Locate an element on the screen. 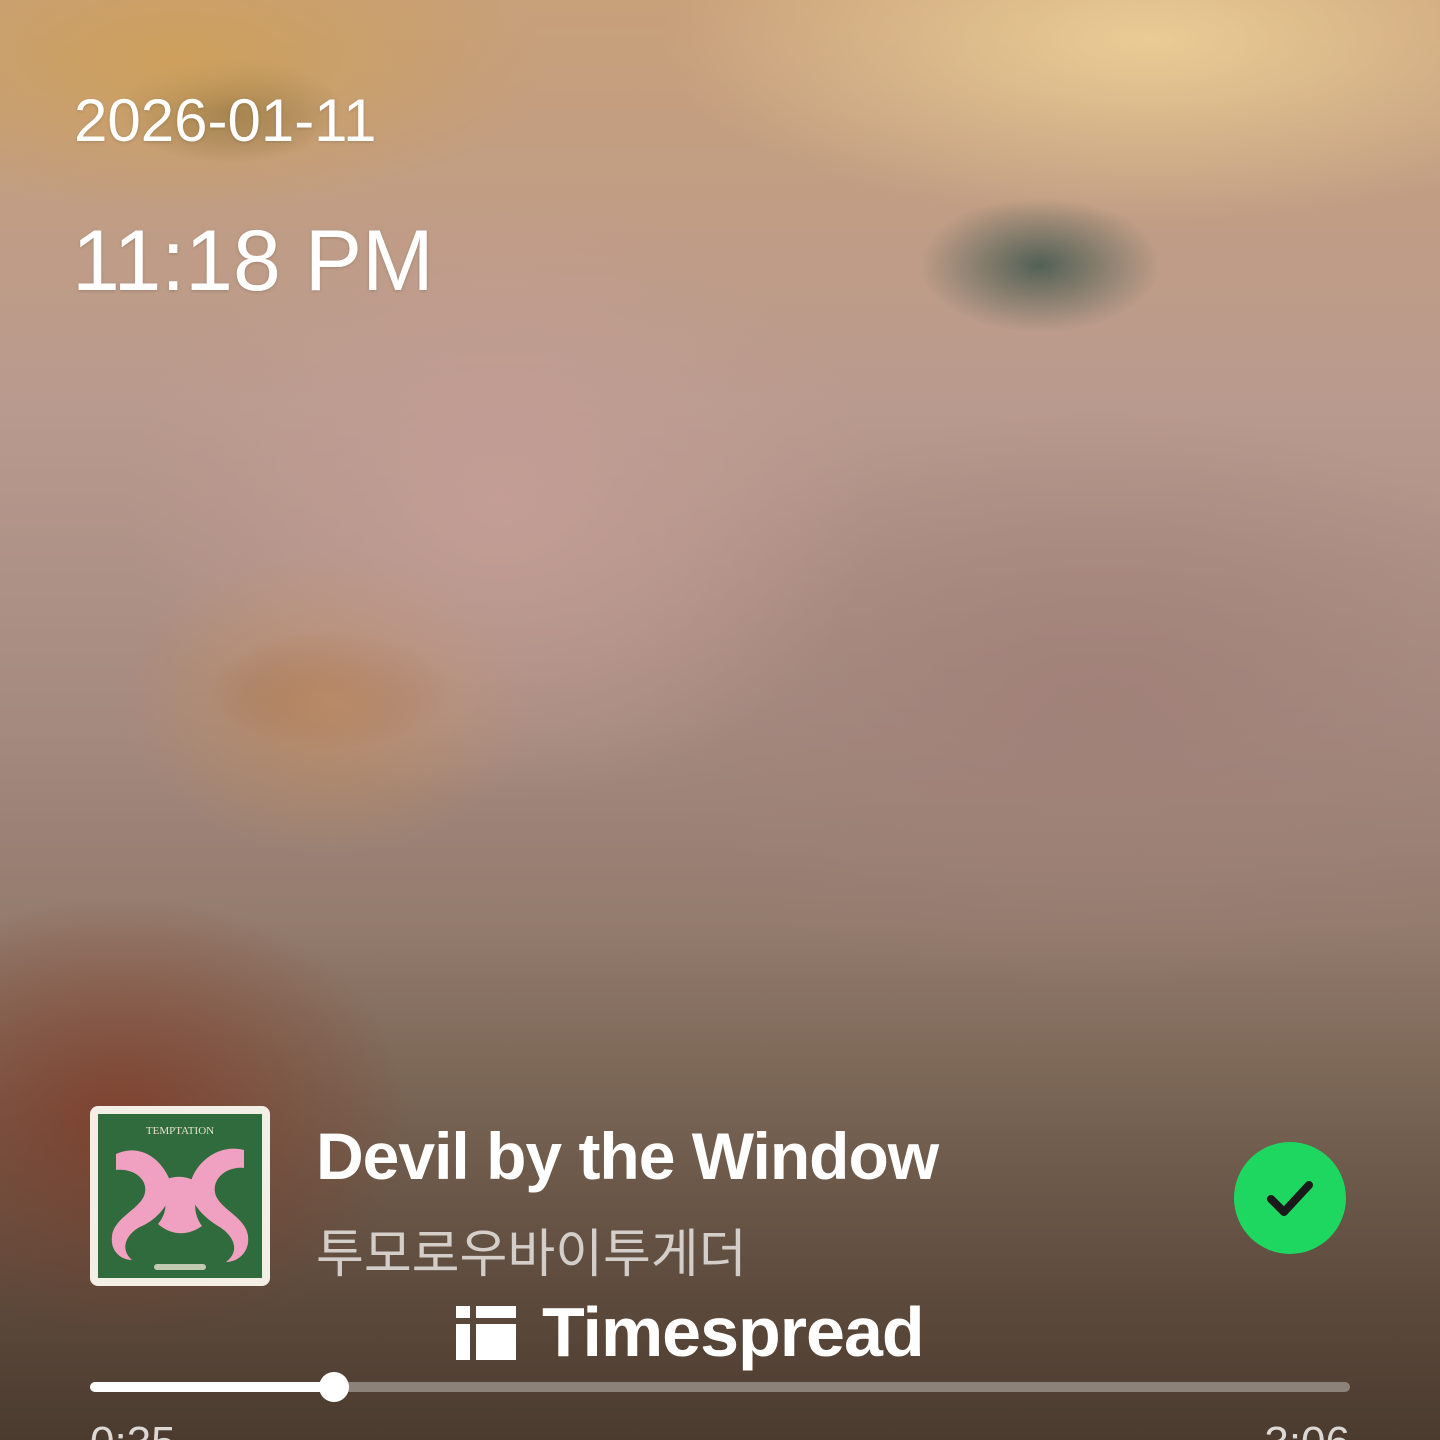 Image resolution: width=1440 pixels, height=1440 pixels. track-artist: 투모로우바이투게더 is located at coordinates (531, 1249).